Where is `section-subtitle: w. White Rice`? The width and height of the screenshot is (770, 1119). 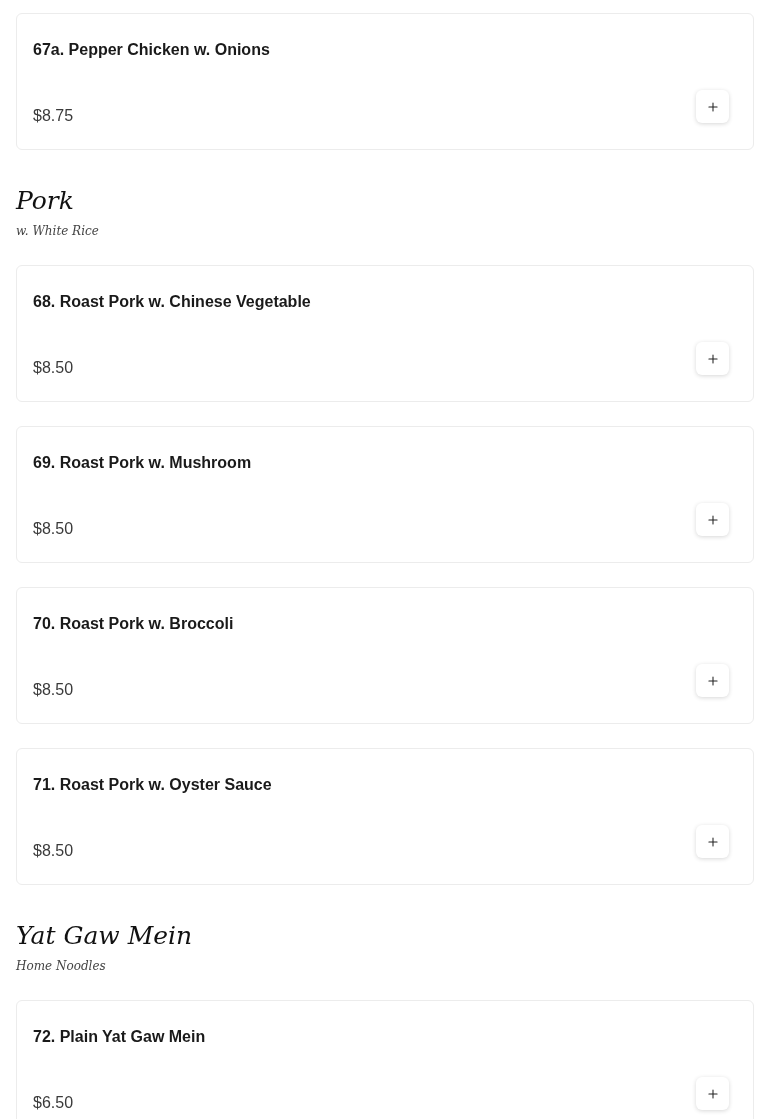
section-subtitle: w. White Rice is located at coordinates (57, 231).